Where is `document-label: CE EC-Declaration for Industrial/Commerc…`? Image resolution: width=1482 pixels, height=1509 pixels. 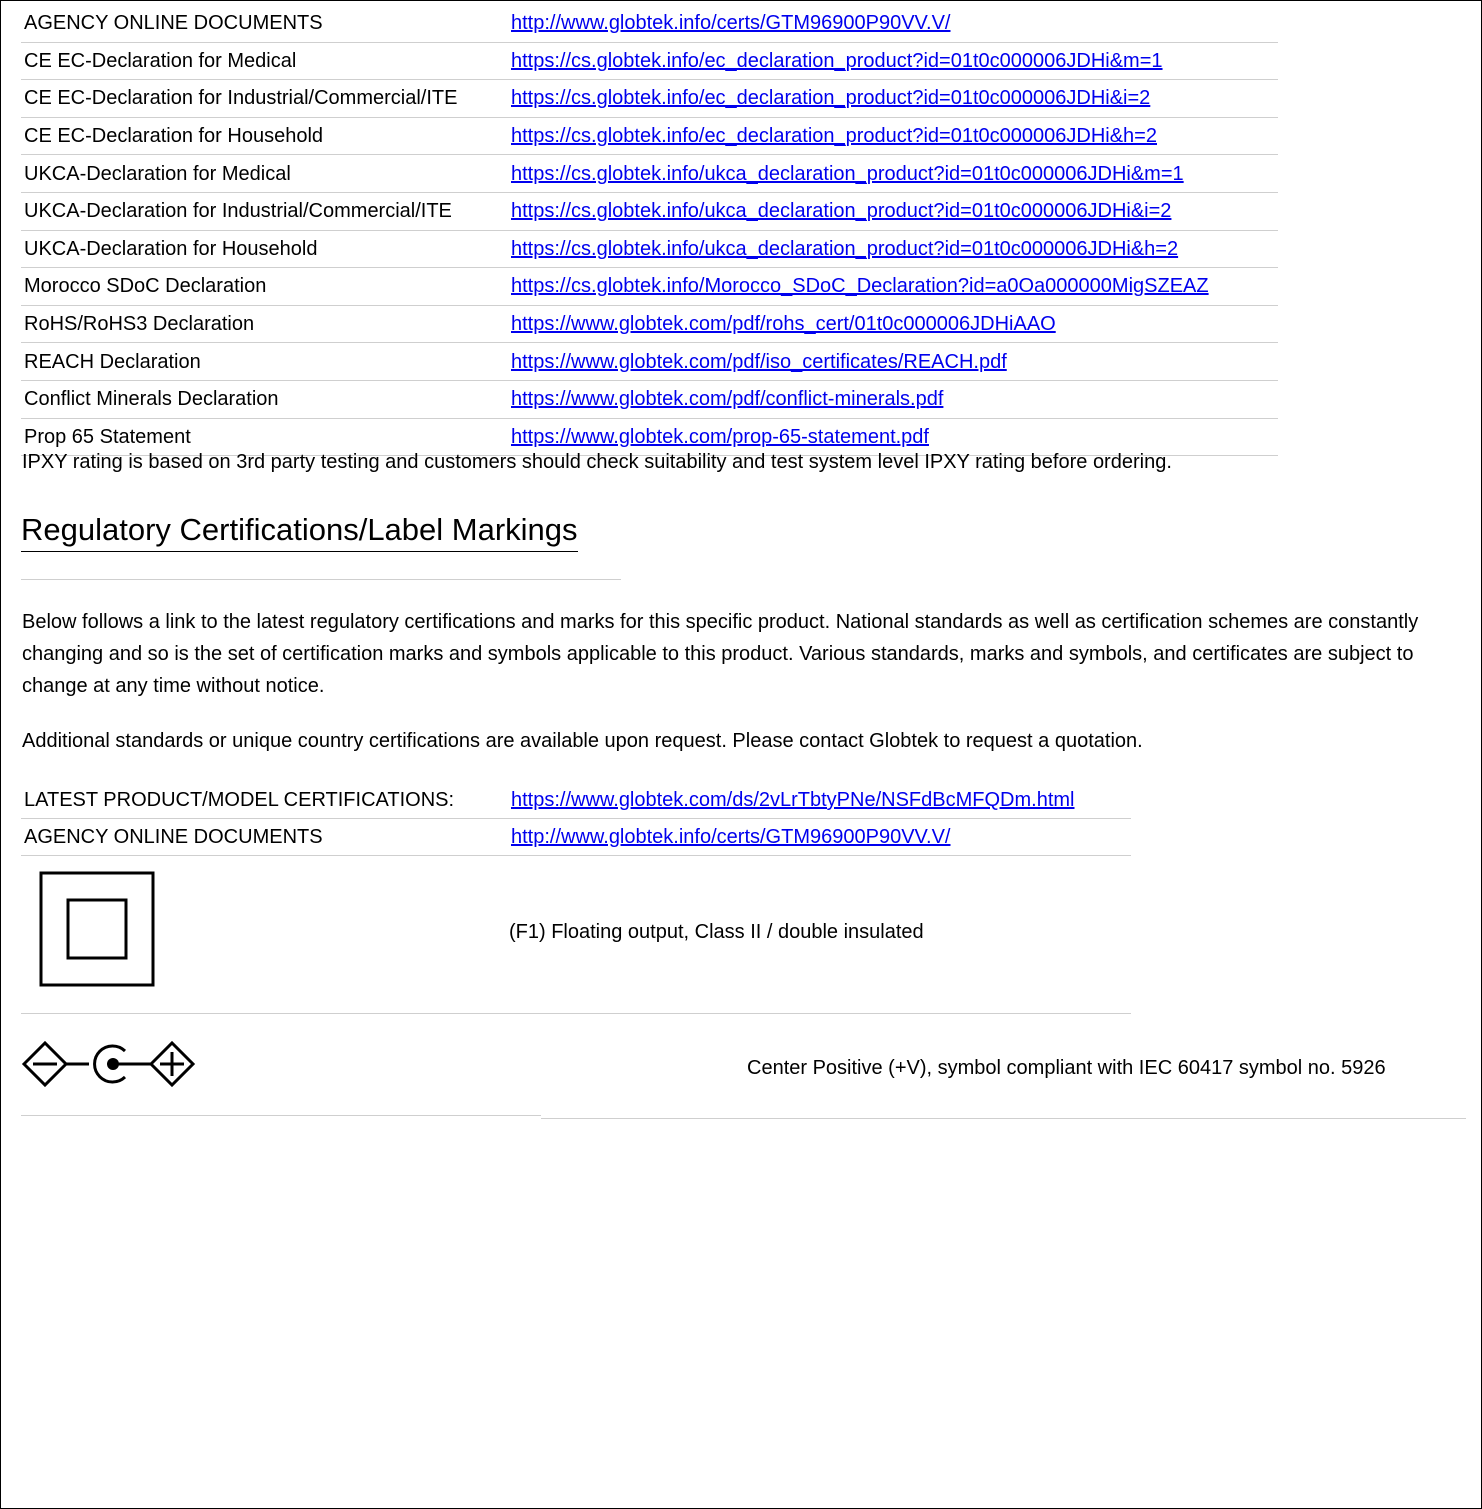
document-label: CE EC-Declaration for Industrial/Commerc… is located at coordinates (264, 98).